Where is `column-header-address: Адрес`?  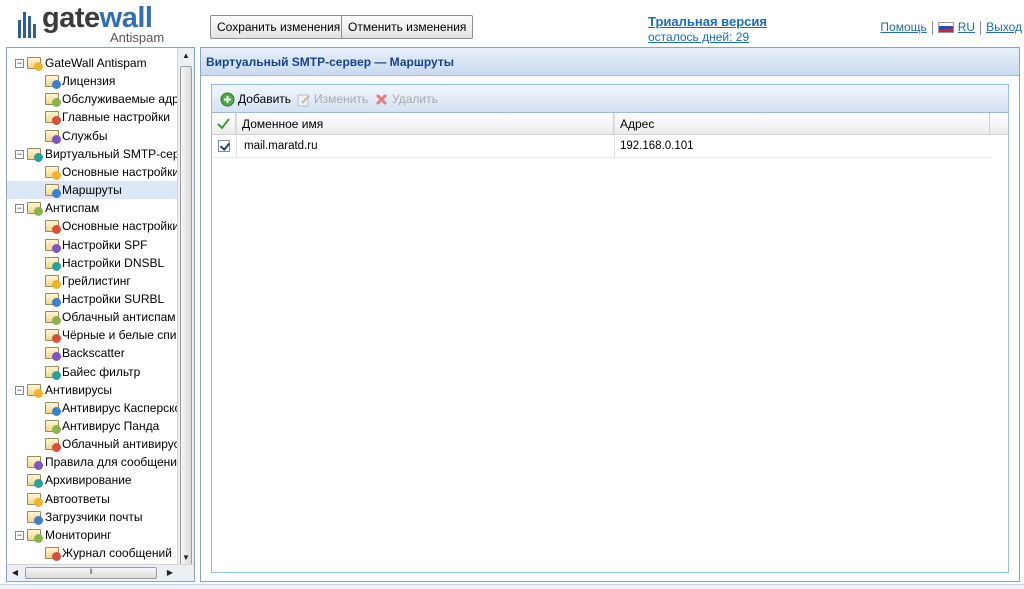 column-header-address: Адрес is located at coordinates (802, 124).